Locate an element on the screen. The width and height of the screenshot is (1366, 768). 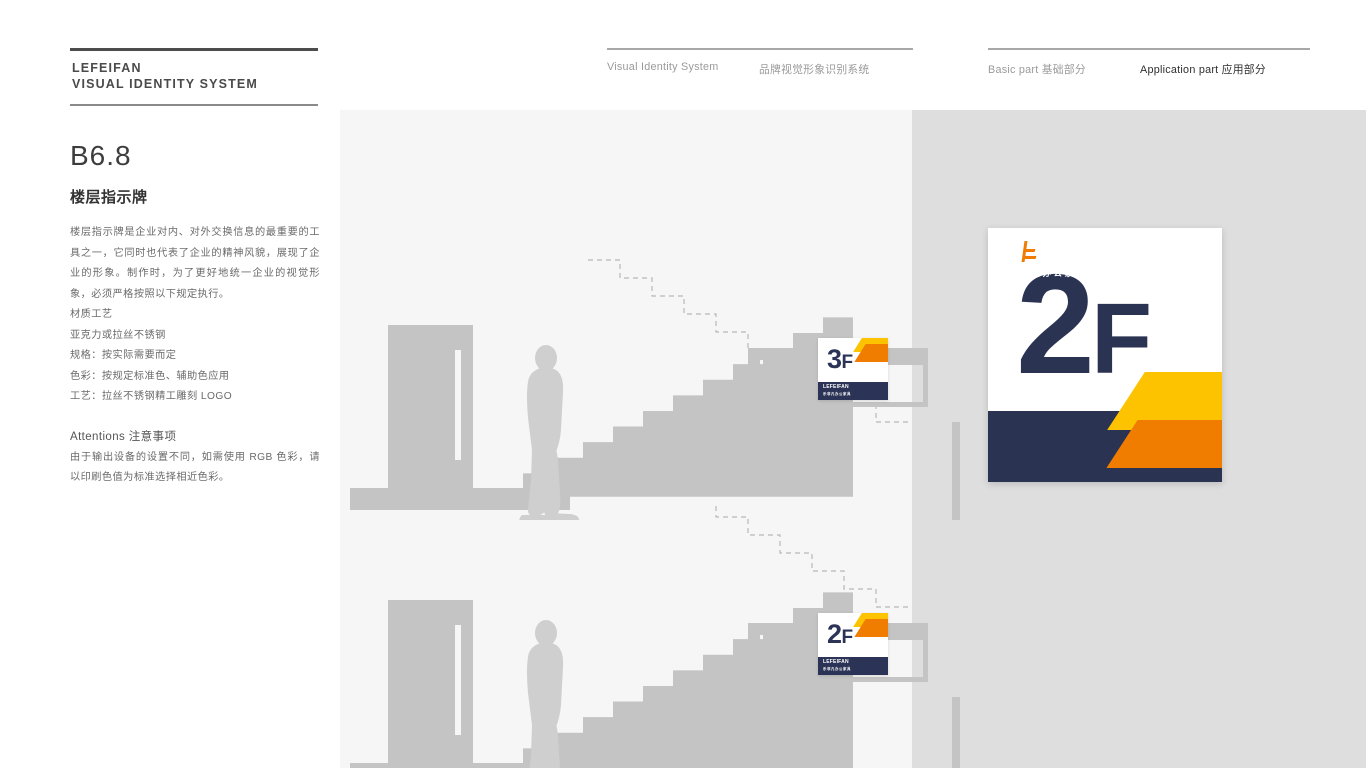
brand-logo-lockup: L FEIFAN 乐非凡办公家具 is located at coordinates (1062, 260).